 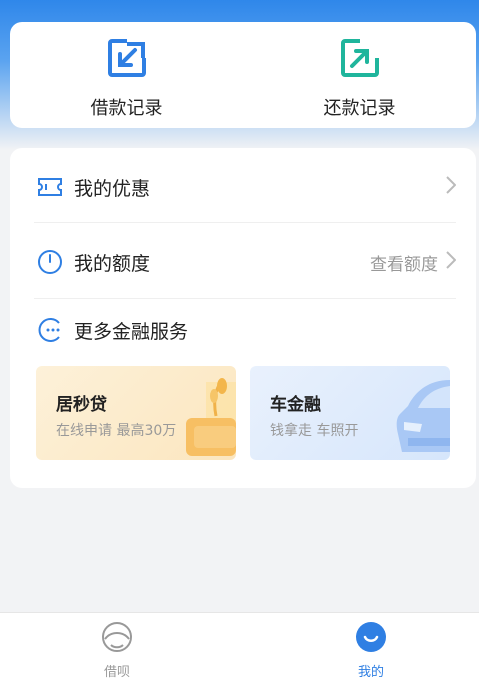 What do you see at coordinates (211, 418) in the screenshot?
I see `sofa-plant-illustration` at bounding box center [211, 418].